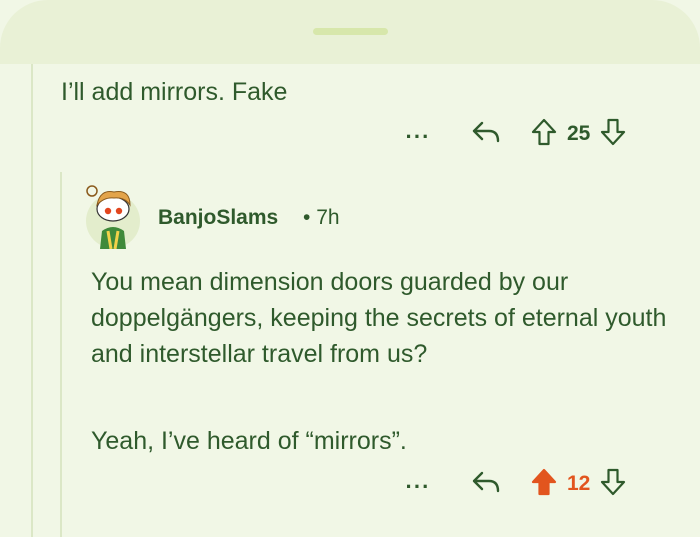 The width and height of the screenshot is (700, 537). What do you see at coordinates (515, 484) in the screenshot?
I see `reply-comment-actions: ··· 12` at bounding box center [515, 484].